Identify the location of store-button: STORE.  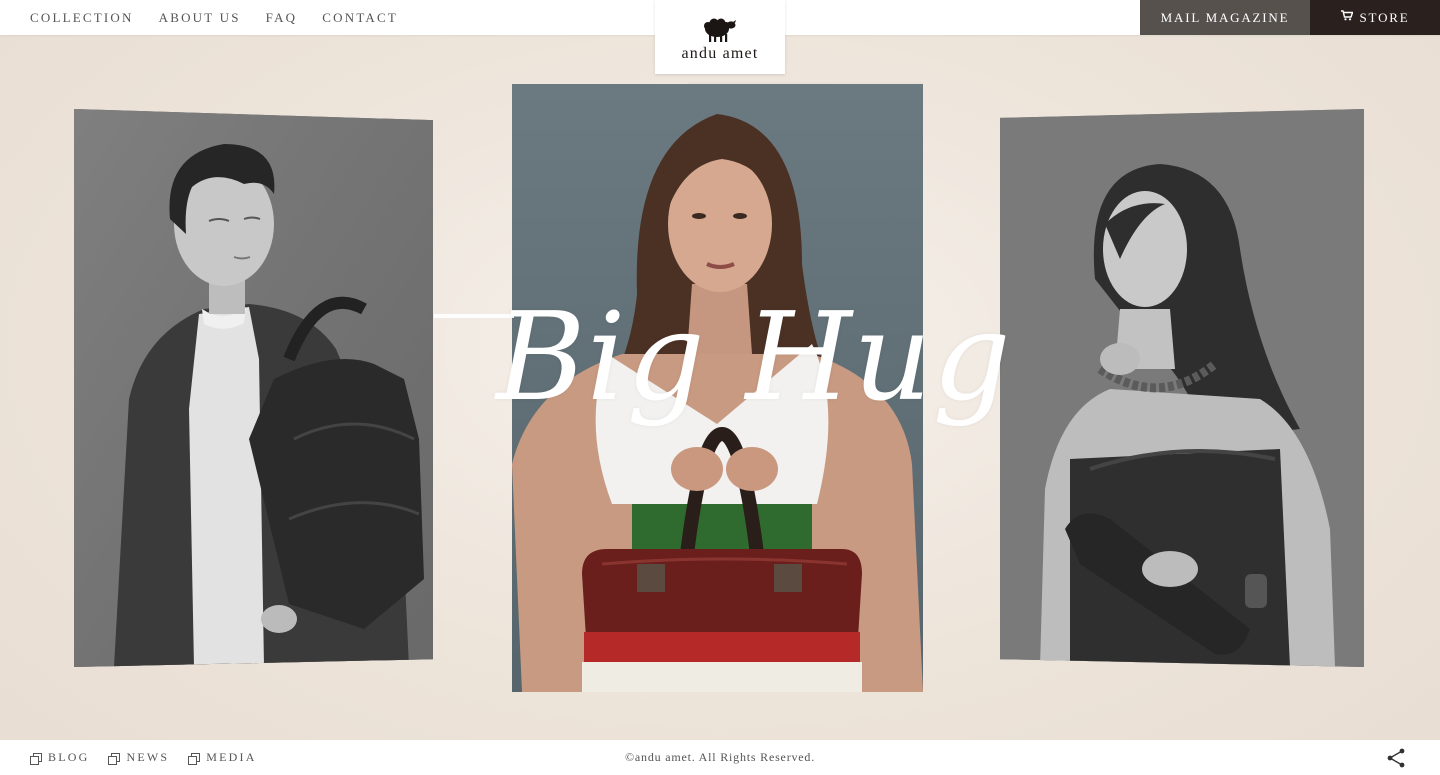
(1375, 17).